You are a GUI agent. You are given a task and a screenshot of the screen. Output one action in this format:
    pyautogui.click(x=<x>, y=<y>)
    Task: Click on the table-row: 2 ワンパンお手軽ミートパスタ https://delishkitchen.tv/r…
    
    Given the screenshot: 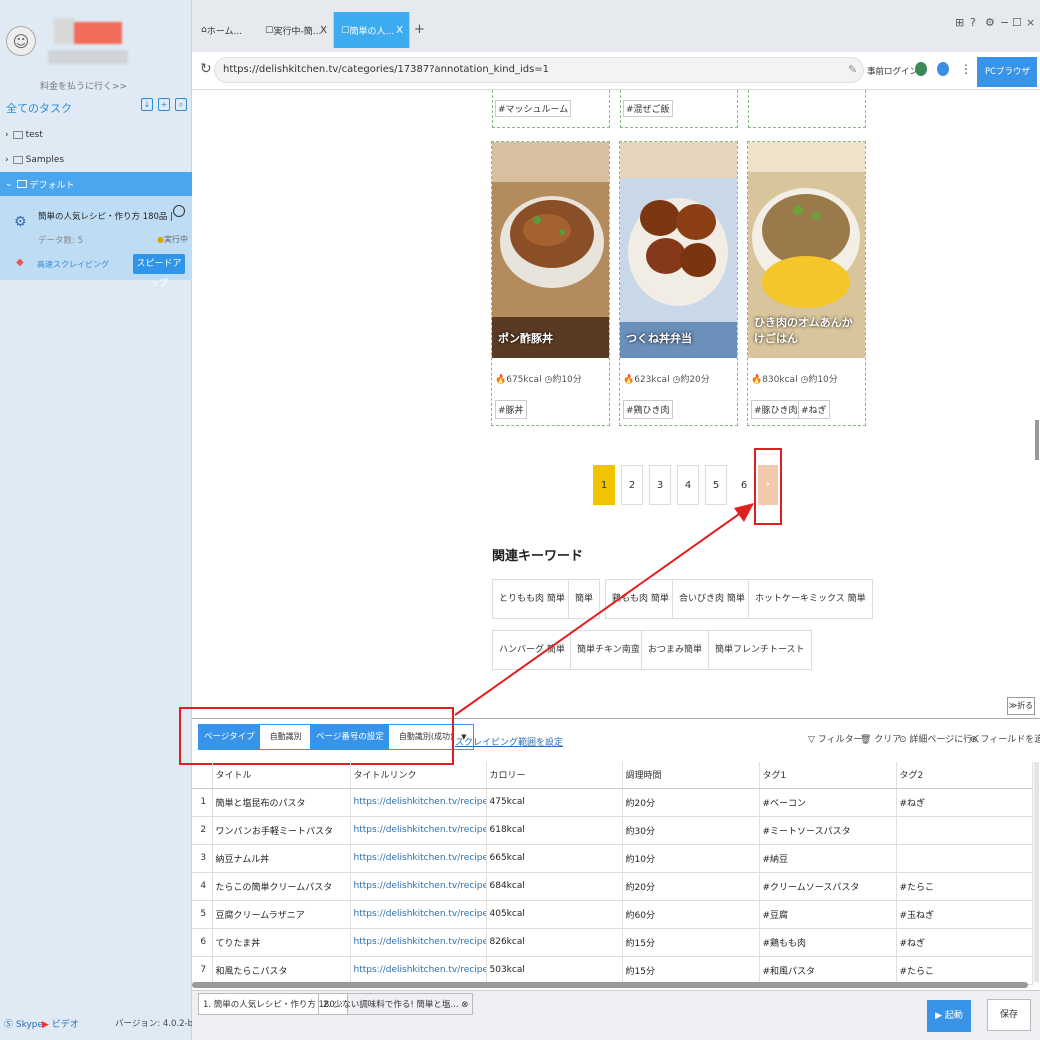 What is the action you would take?
    pyautogui.click(x=612, y=830)
    